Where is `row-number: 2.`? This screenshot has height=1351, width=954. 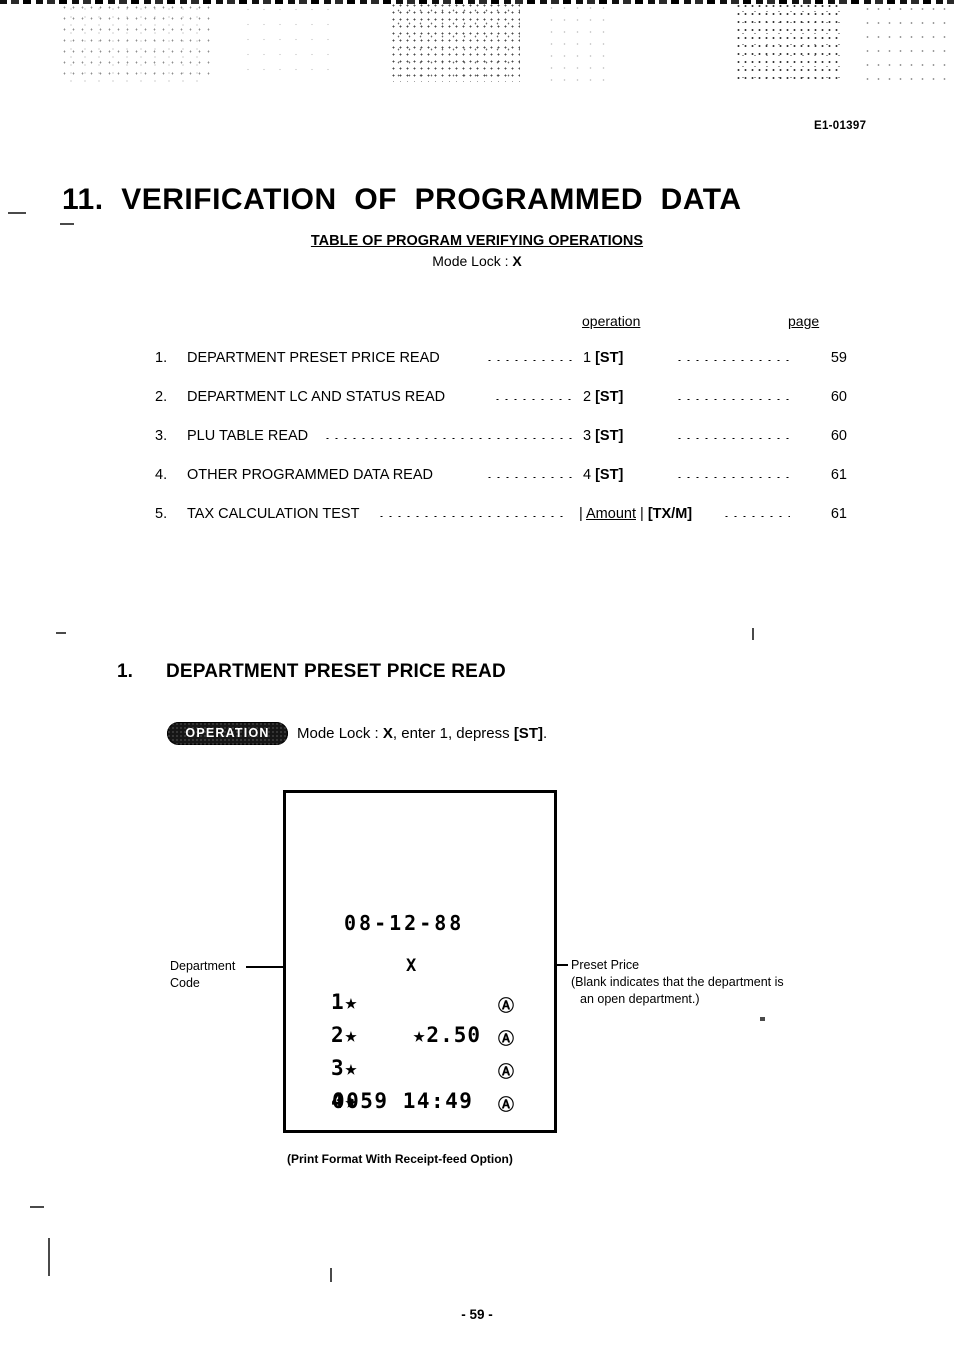
row-number: 2. is located at coordinates (161, 397).